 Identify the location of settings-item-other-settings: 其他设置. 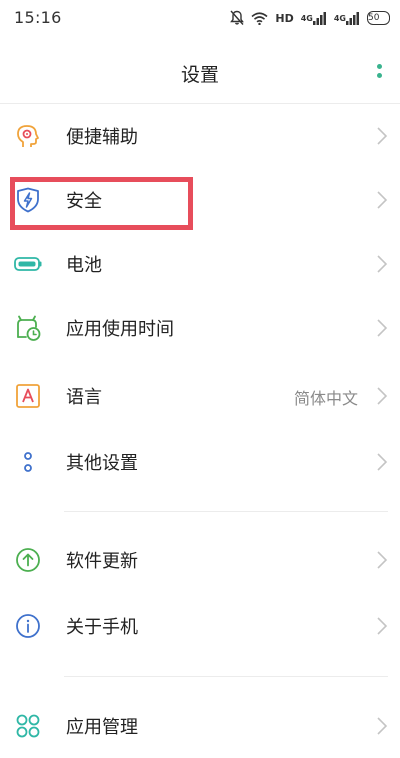
(200, 462).